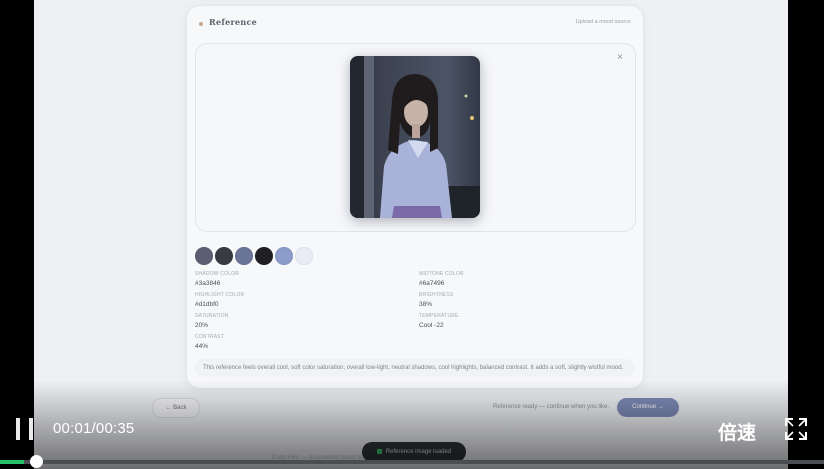 This screenshot has width=824, height=469. Describe the element at coordinates (219, 300) in the screenshot. I see `stat-highlight-color: HIGHLIGHT COLOR #d1dbf0` at that location.